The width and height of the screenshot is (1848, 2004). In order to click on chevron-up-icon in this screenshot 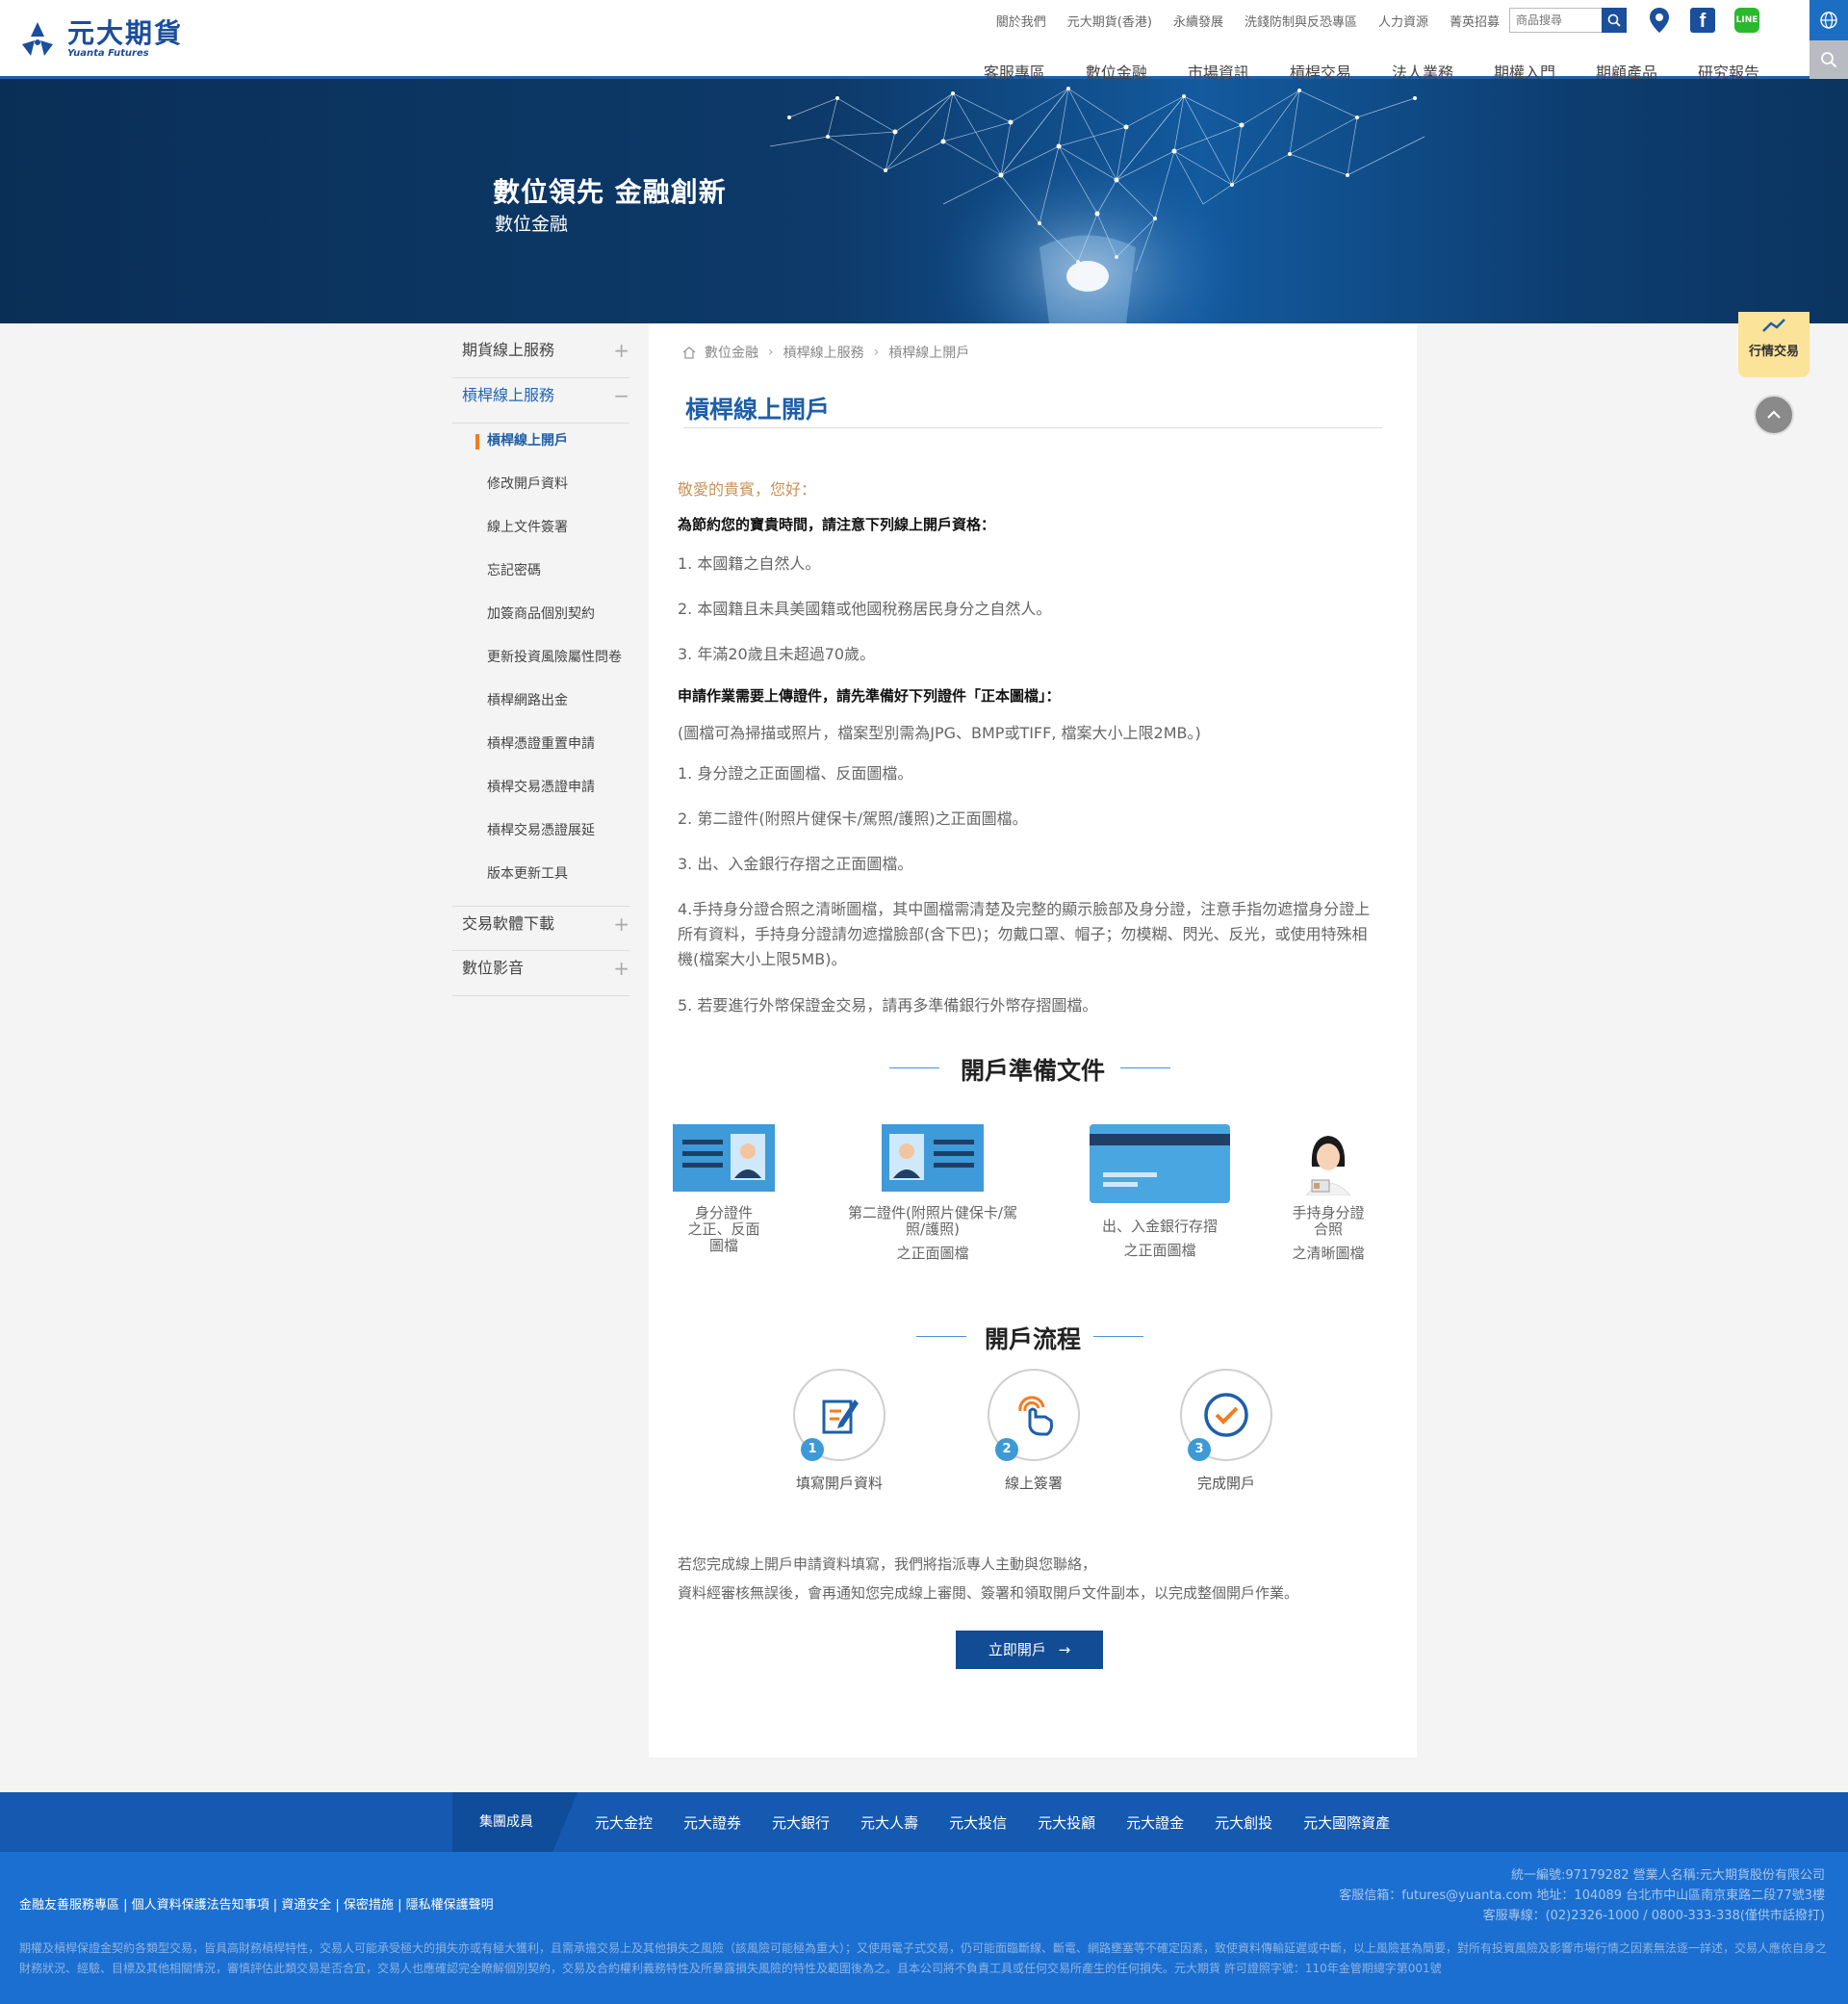, I will do `click(1774, 414)`.